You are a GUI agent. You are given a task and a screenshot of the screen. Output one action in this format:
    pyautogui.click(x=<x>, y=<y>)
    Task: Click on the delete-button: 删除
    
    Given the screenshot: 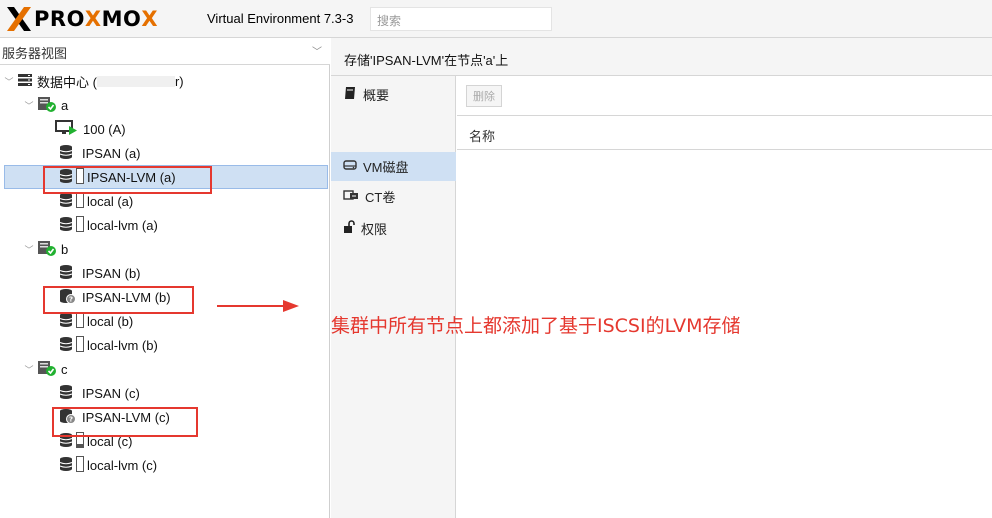 What is the action you would take?
    pyautogui.click(x=484, y=96)
    